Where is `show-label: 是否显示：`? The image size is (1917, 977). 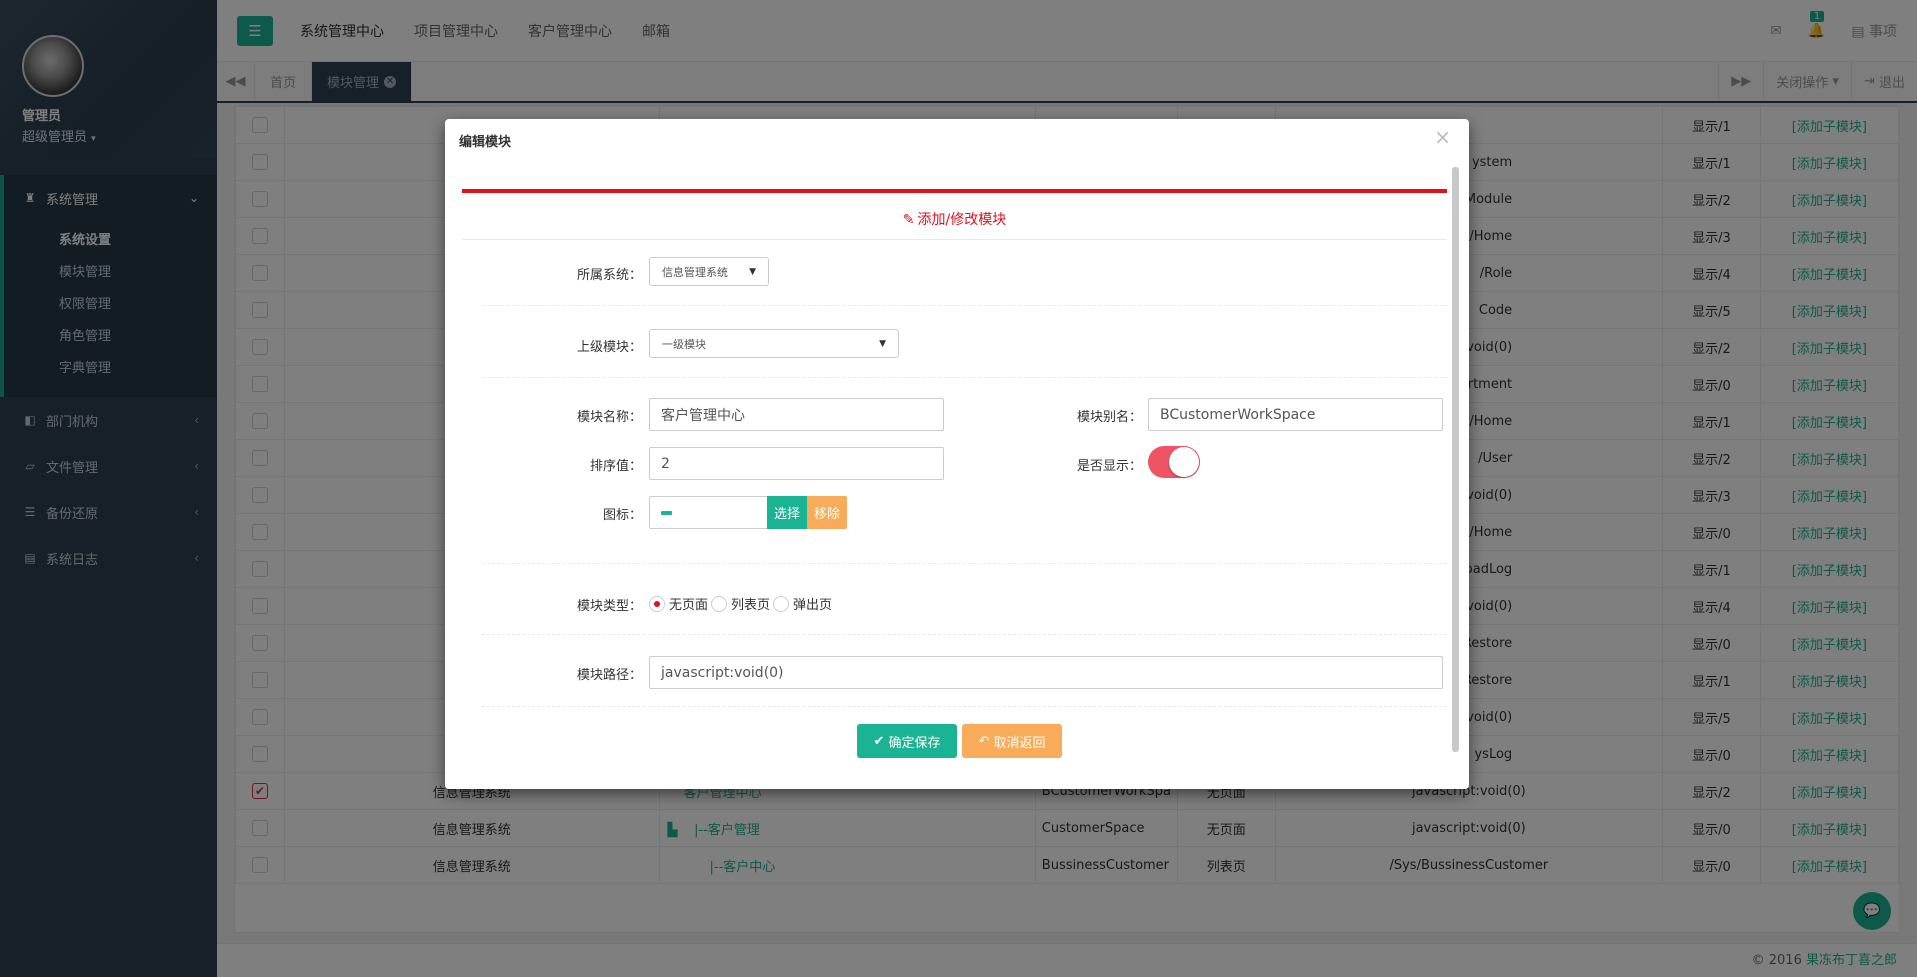 show-label: 是否显示： is located at coordinates (1109, 466).